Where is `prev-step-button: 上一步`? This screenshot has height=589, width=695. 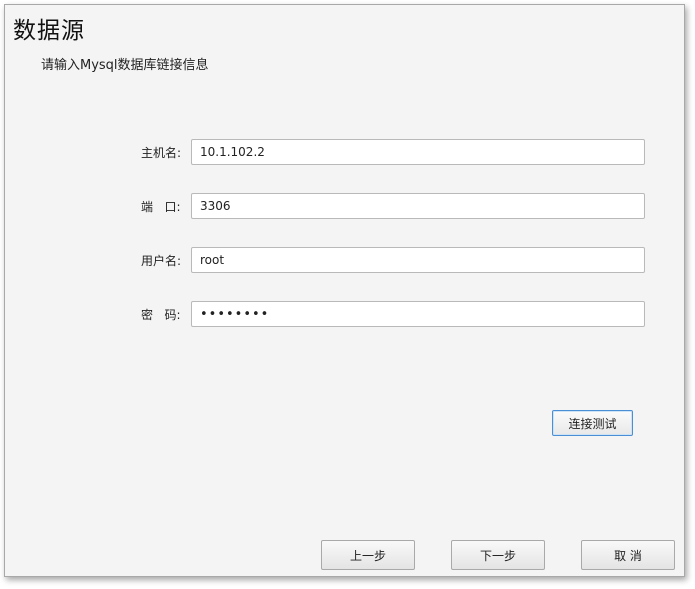
prev-step-button: 上一步 is located at coordinates (368, 555).